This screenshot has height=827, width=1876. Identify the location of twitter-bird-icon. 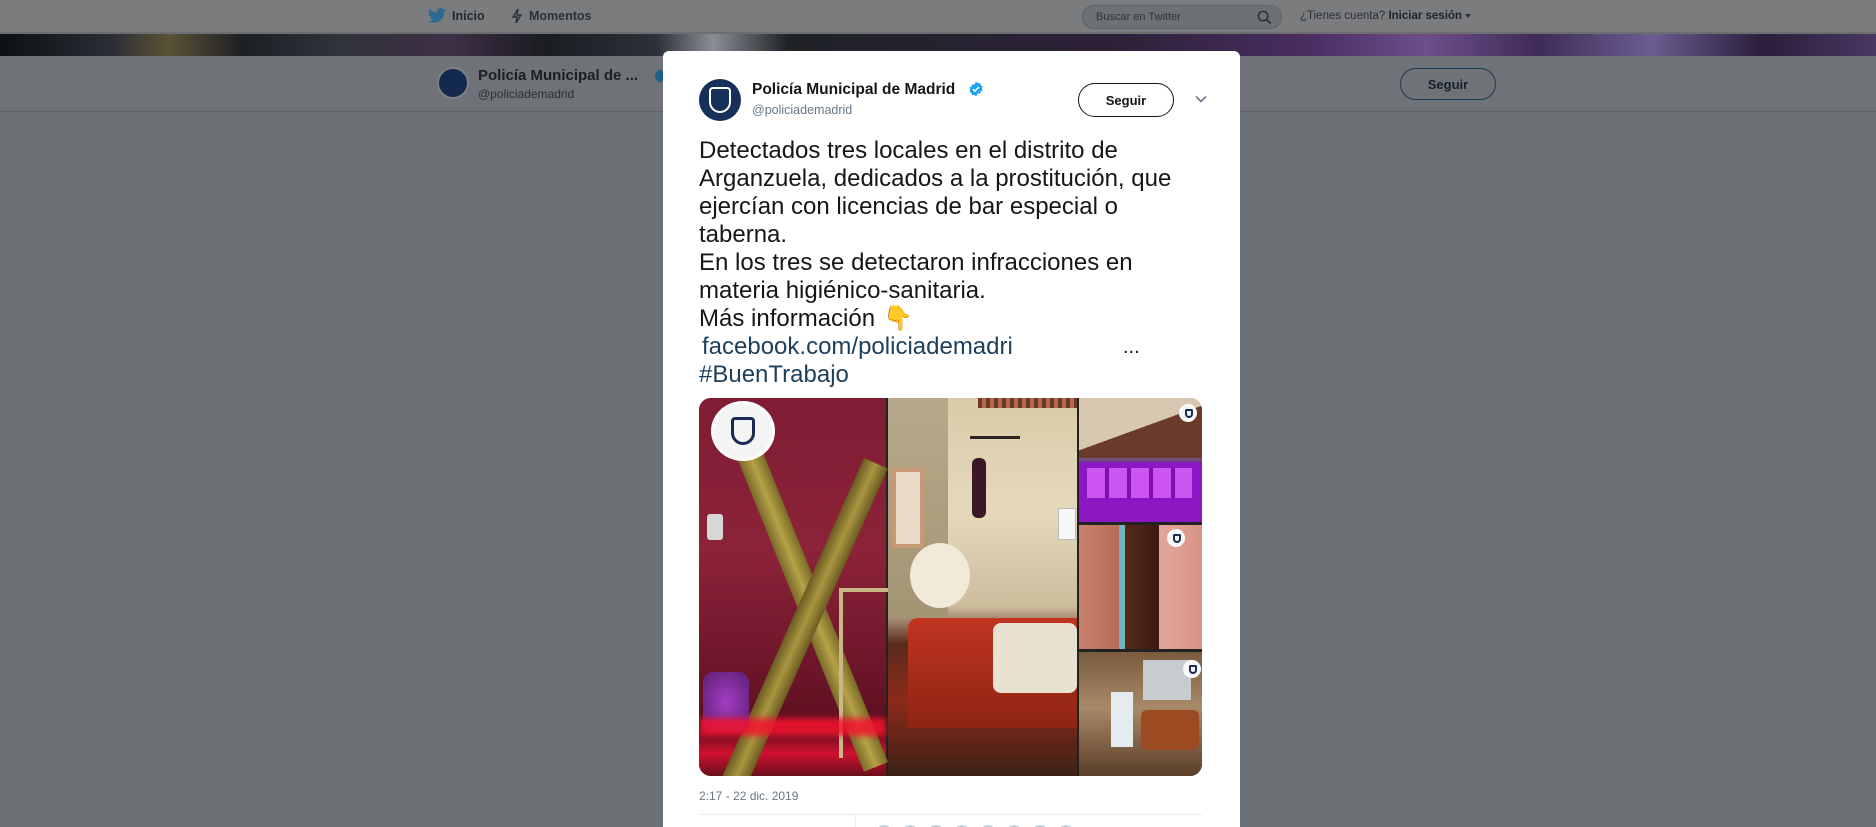
(437, 15).